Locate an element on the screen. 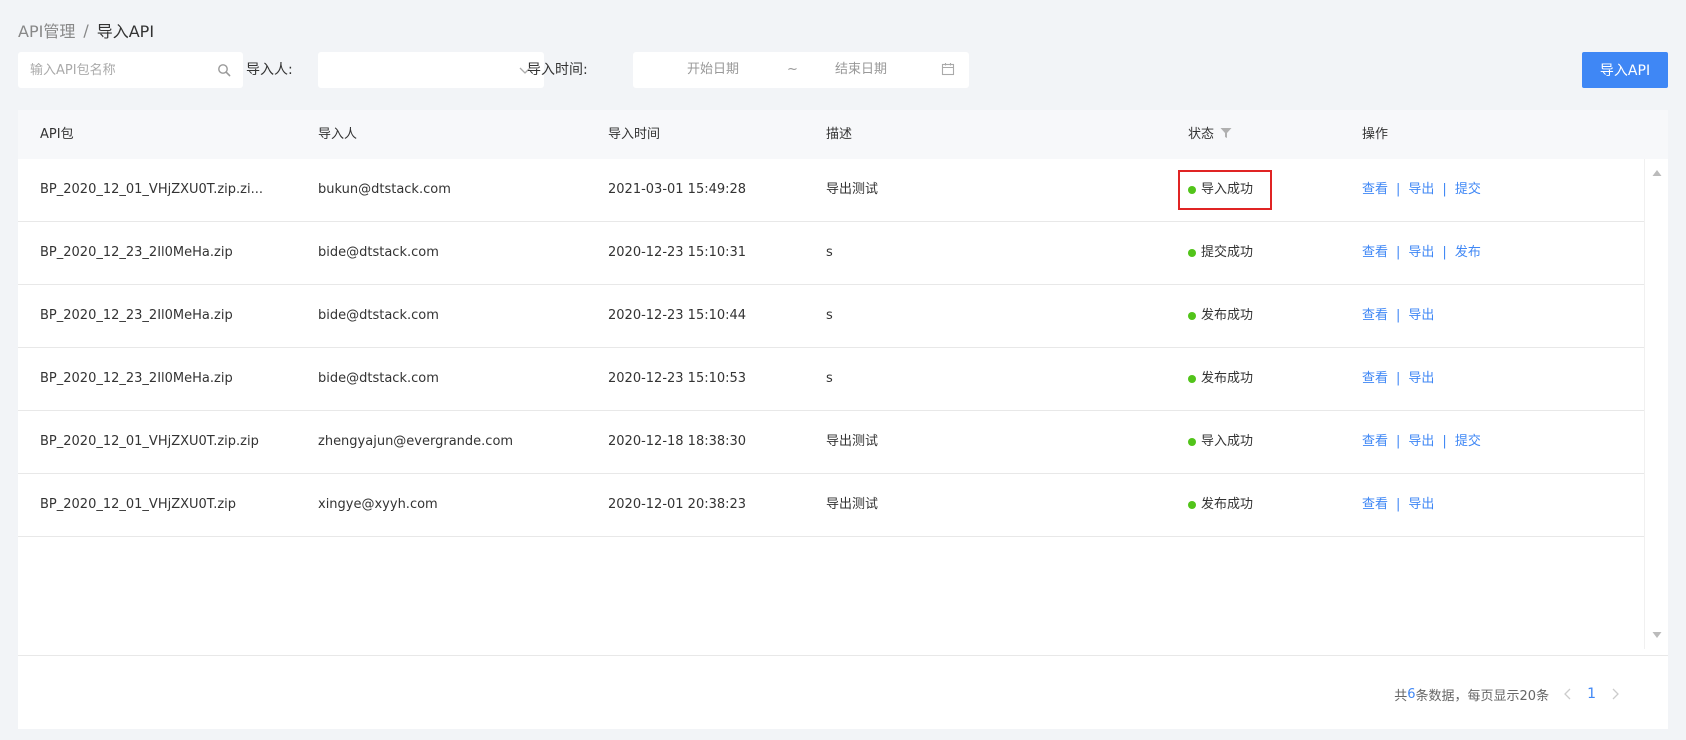  vertical-scrollbar is located at coordinates (1656, 404).